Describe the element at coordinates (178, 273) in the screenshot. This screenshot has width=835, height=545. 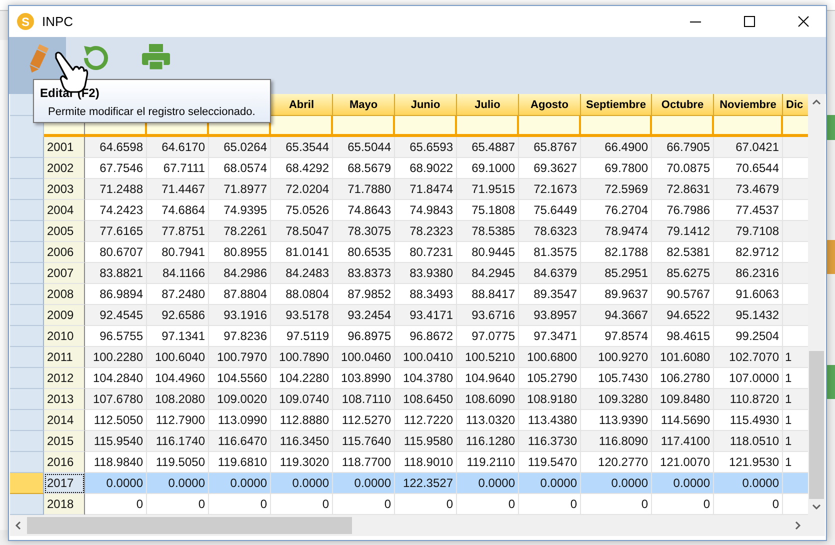
I see `table-cell: 84.1166` at that location.